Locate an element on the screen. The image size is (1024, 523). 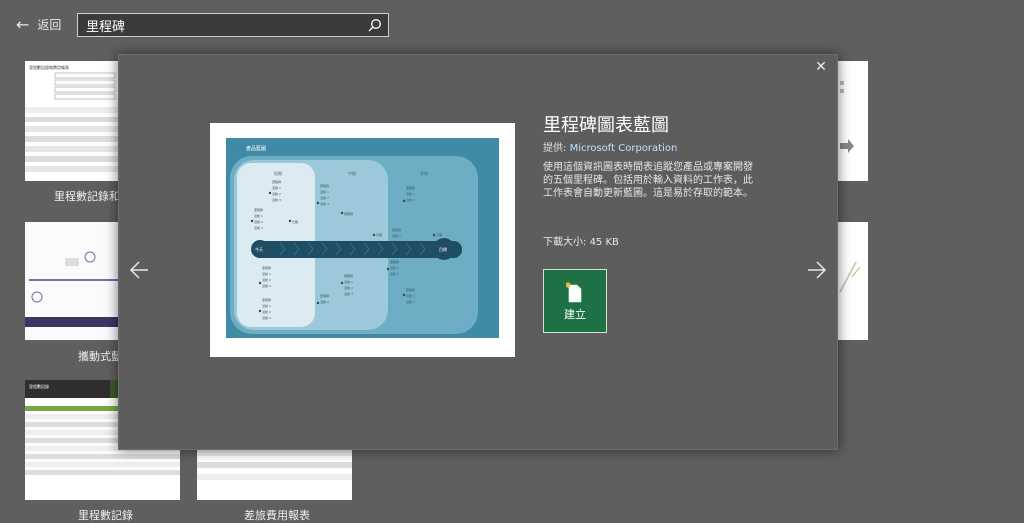
arrow-left-icon: ← is located at coordinates (23, 24).